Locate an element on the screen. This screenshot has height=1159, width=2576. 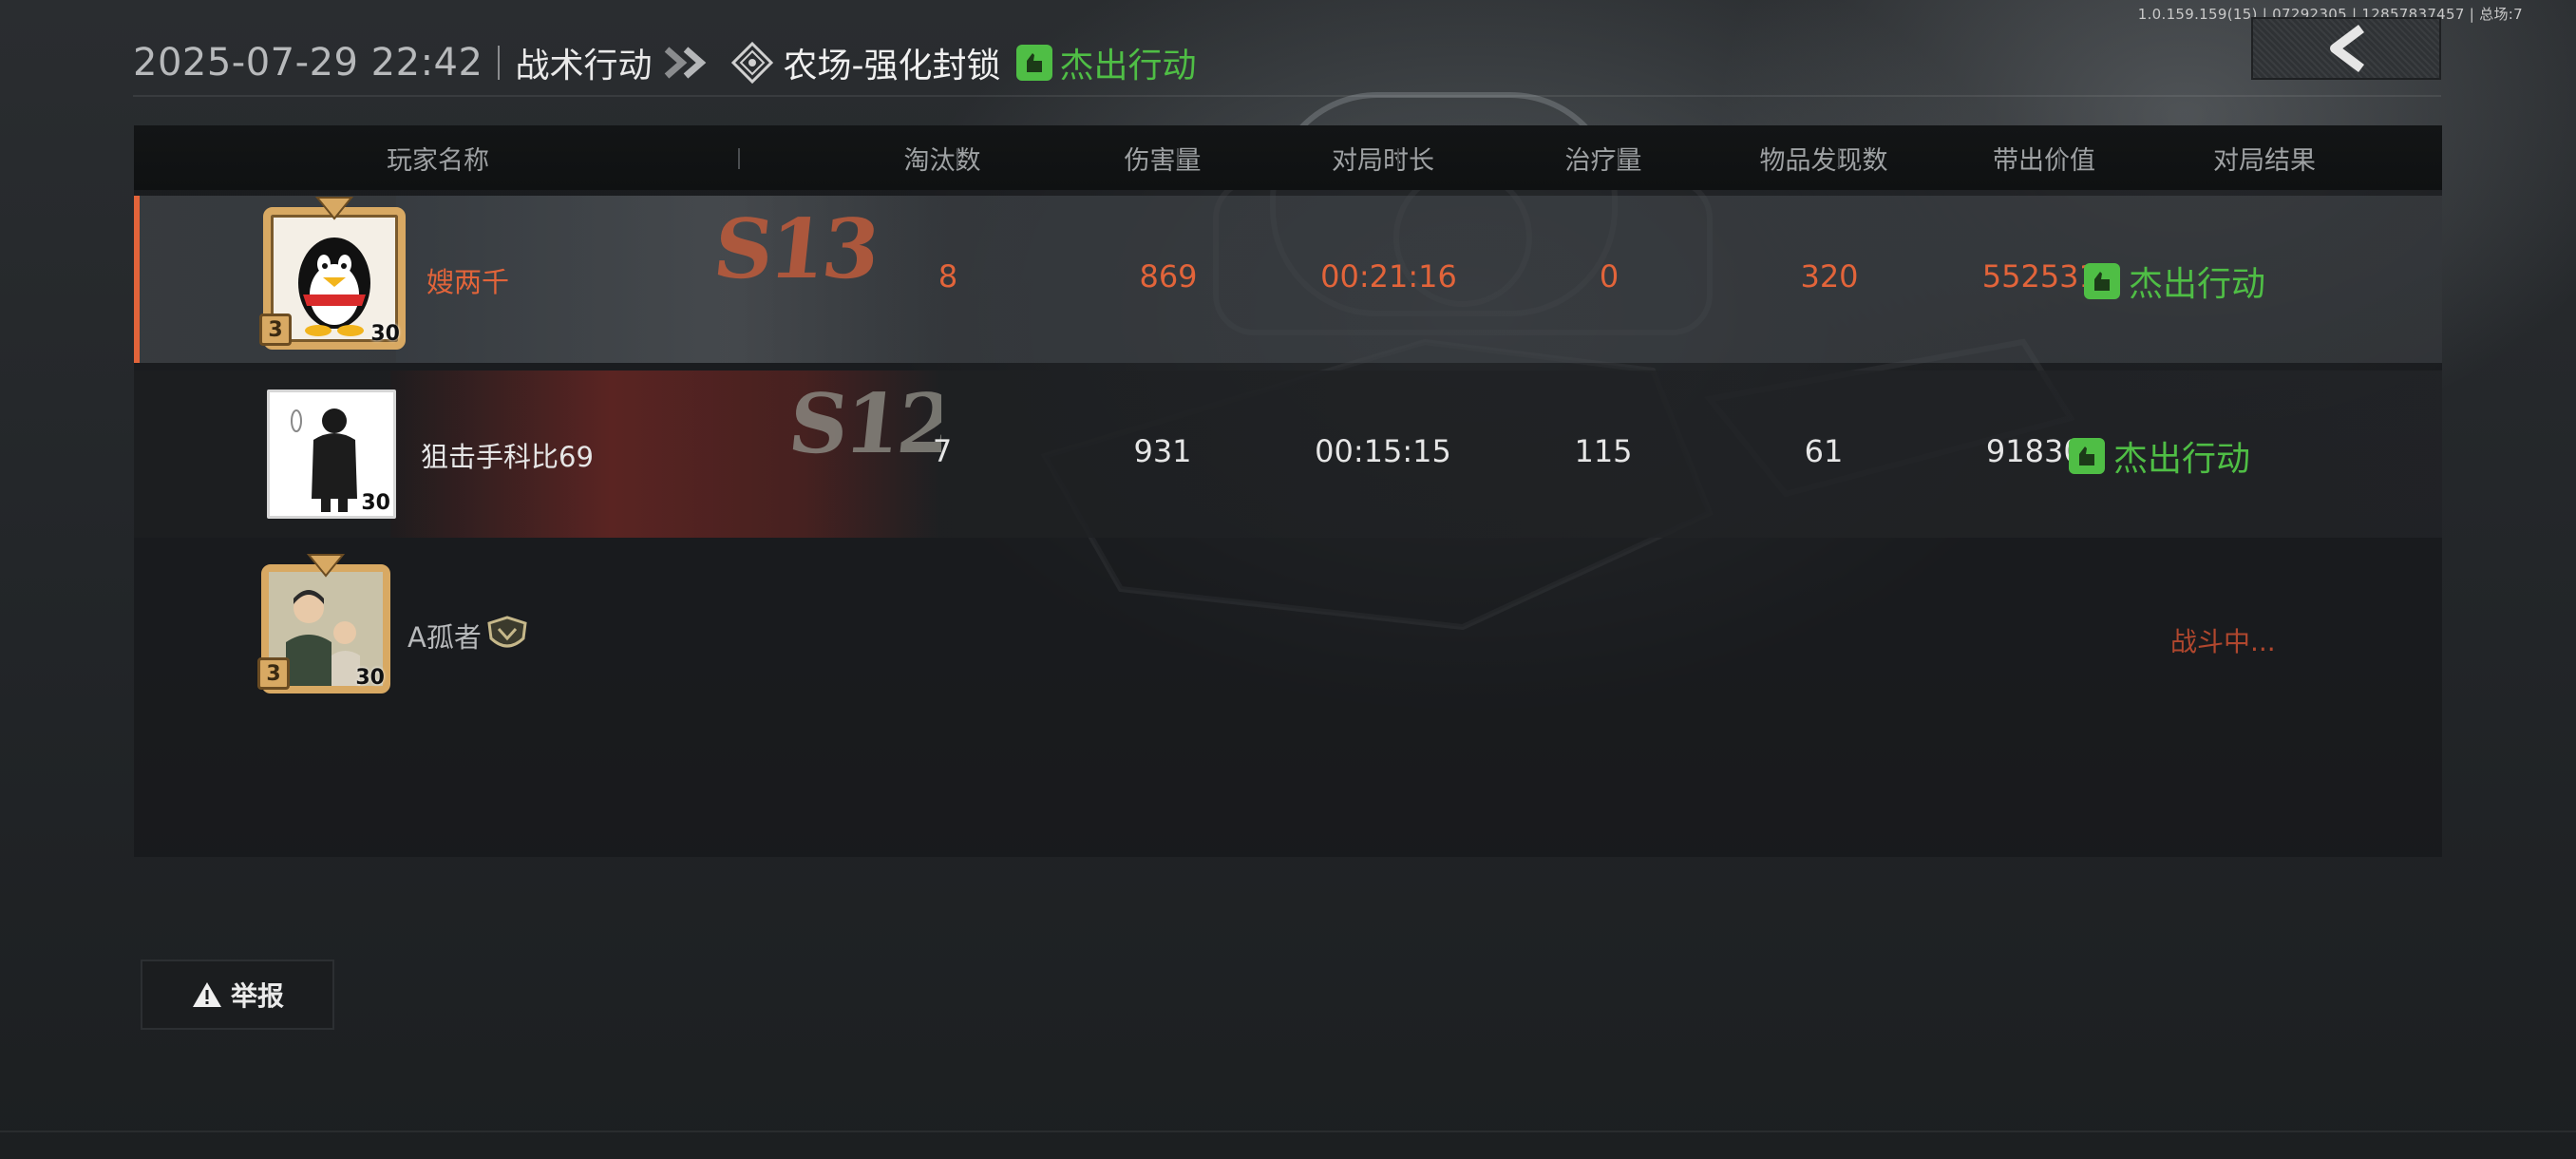
player-name: A孤者 is located at coordinates (444, 637).